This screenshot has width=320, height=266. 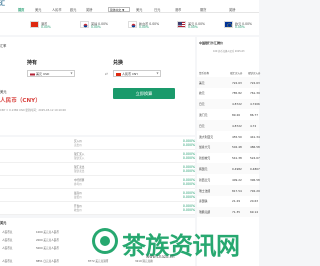 I want to click on cn-flag-icon, so click(x=118, y=74).